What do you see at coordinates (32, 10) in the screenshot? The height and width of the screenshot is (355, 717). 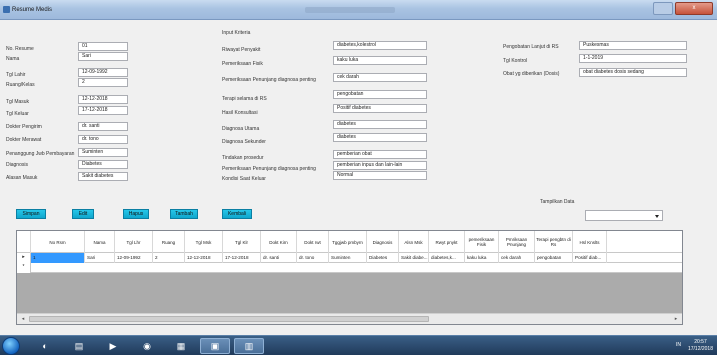 I see `window-title: Resume Medis` at bounding box center [32, 10].